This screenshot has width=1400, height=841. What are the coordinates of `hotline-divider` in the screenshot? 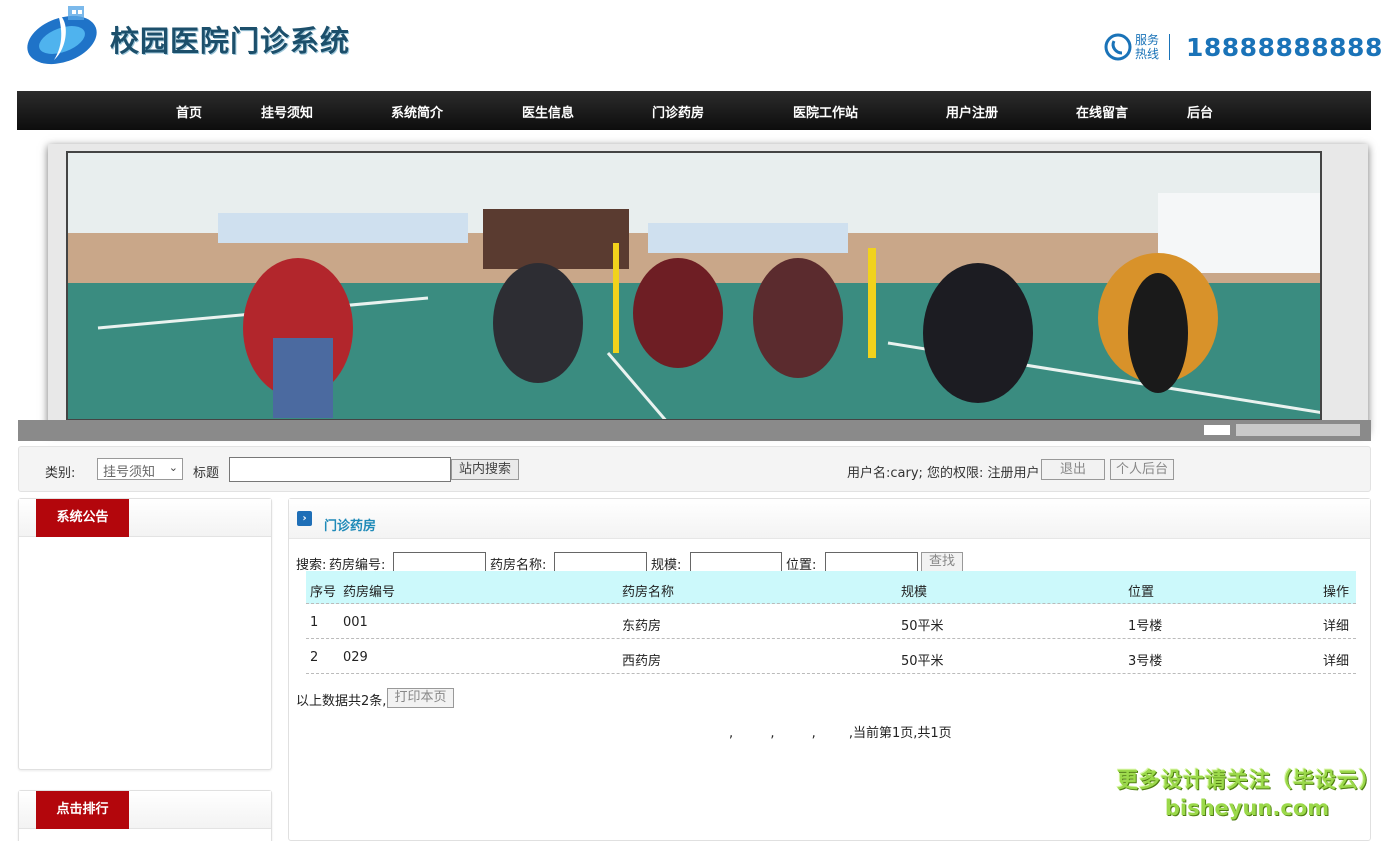 It's located at (1169, 47).